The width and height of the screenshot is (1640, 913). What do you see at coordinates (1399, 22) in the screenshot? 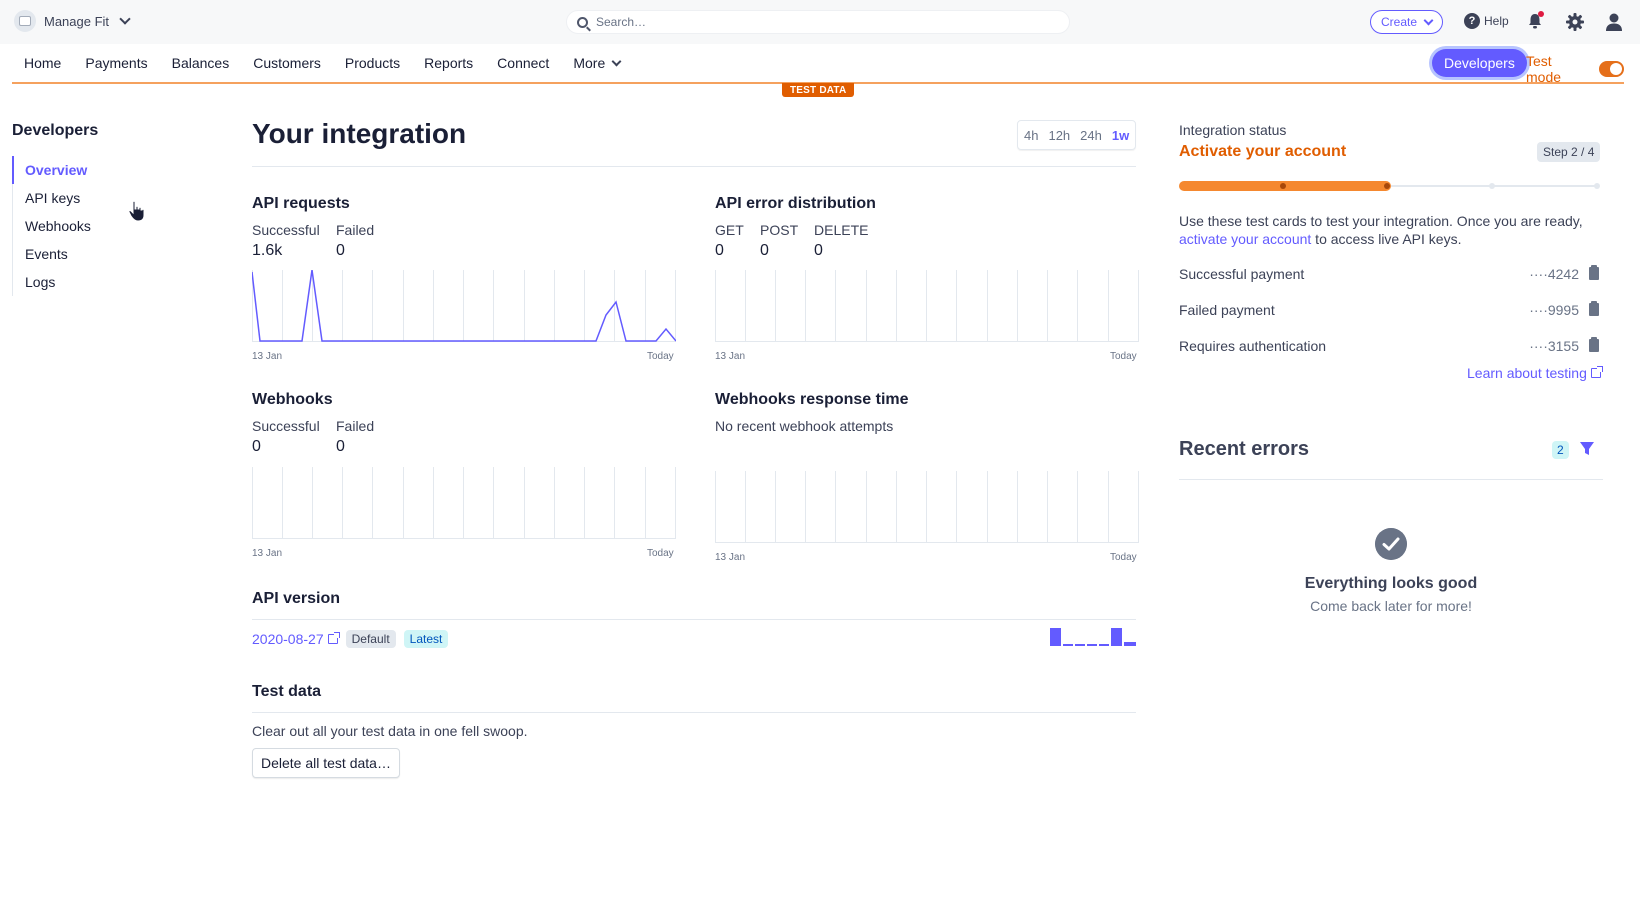
I see `create-label: Create` at bounding box center [1399, 22].